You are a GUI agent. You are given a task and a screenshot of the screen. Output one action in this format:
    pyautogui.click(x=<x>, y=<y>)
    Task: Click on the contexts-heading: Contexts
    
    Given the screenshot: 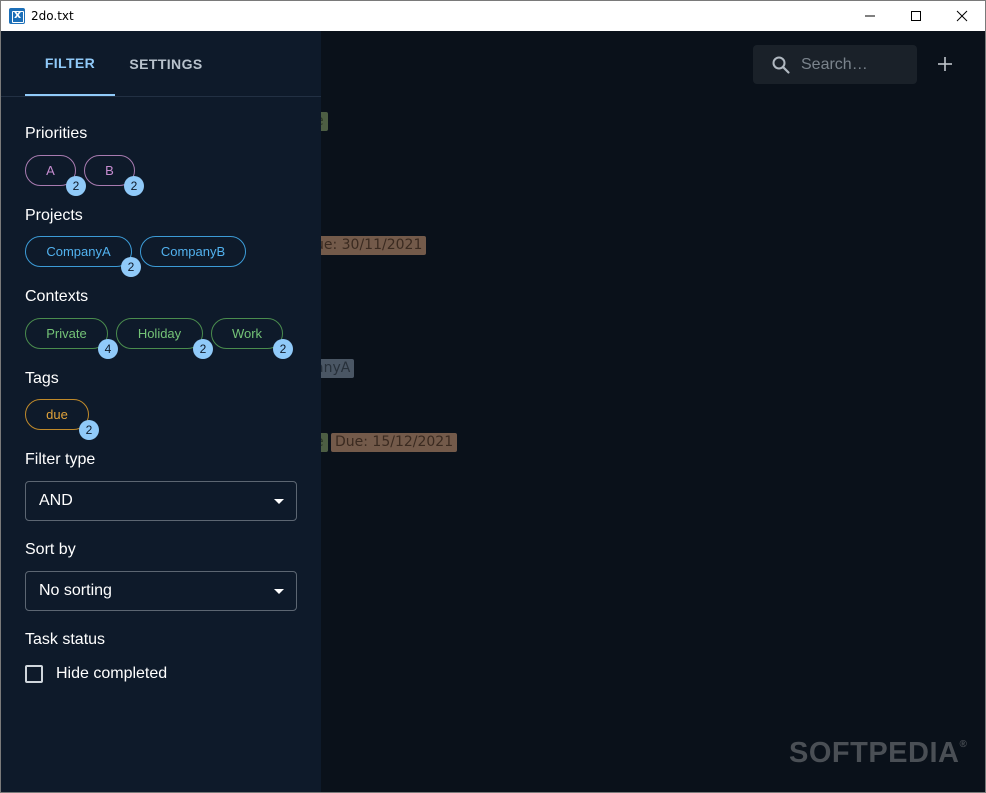 What is the action you would take?
    pyautogui.click(x=57, y=296)
    